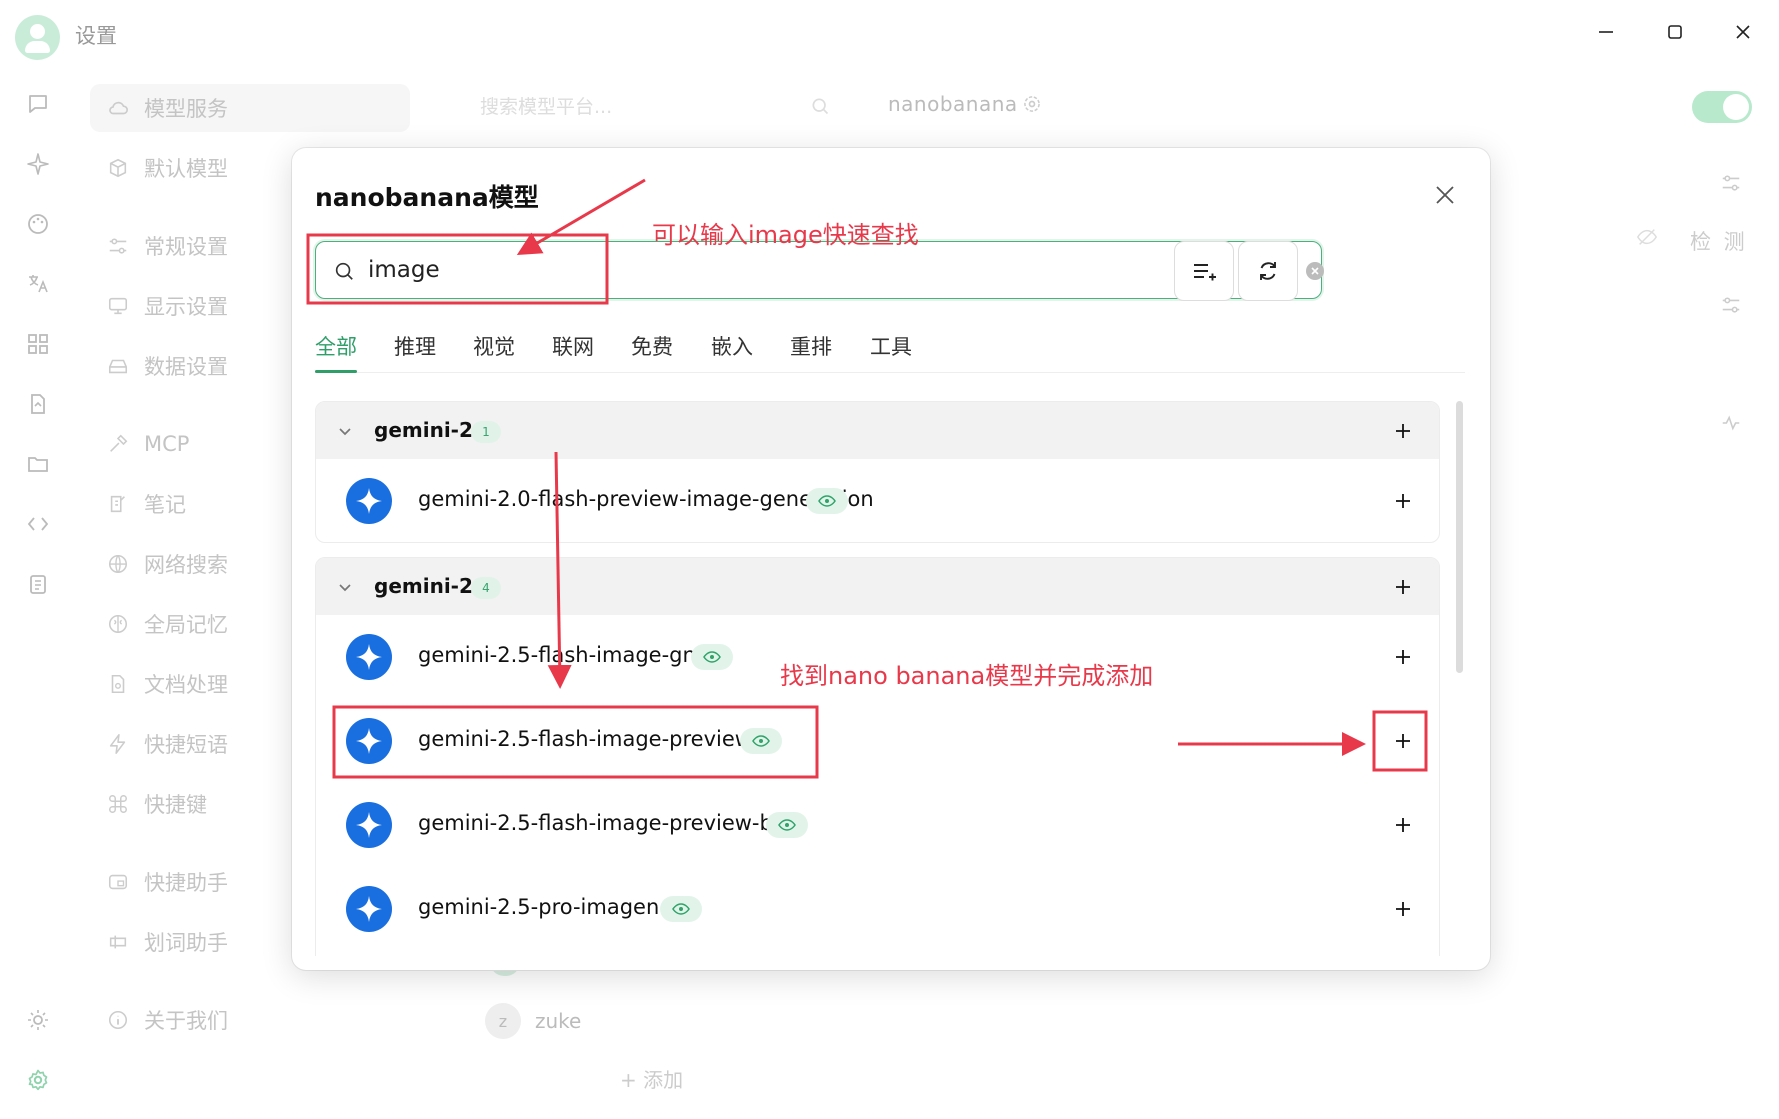  What do you see at coordinates (175, 805) in the screenshot?
I see `sidebar-item-label: 快捷键` at bounding box center [175, 805].